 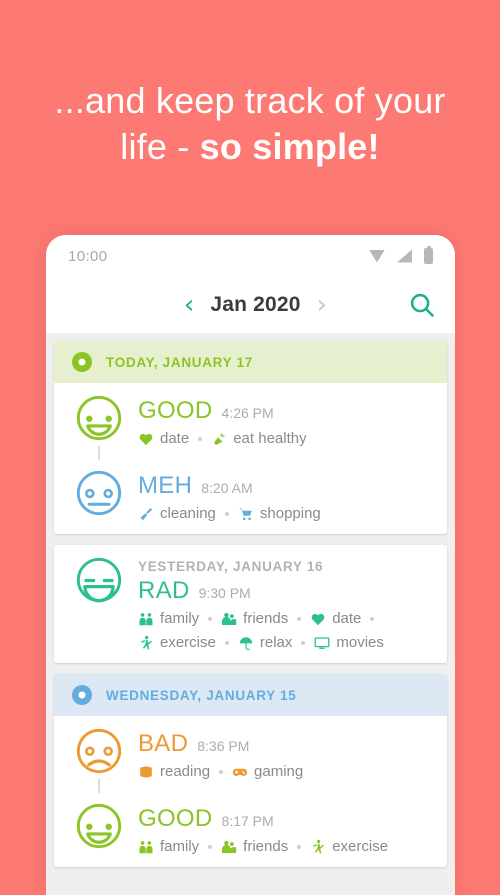 I want to click on activity-tag: movies, so click(x=349, y=642).